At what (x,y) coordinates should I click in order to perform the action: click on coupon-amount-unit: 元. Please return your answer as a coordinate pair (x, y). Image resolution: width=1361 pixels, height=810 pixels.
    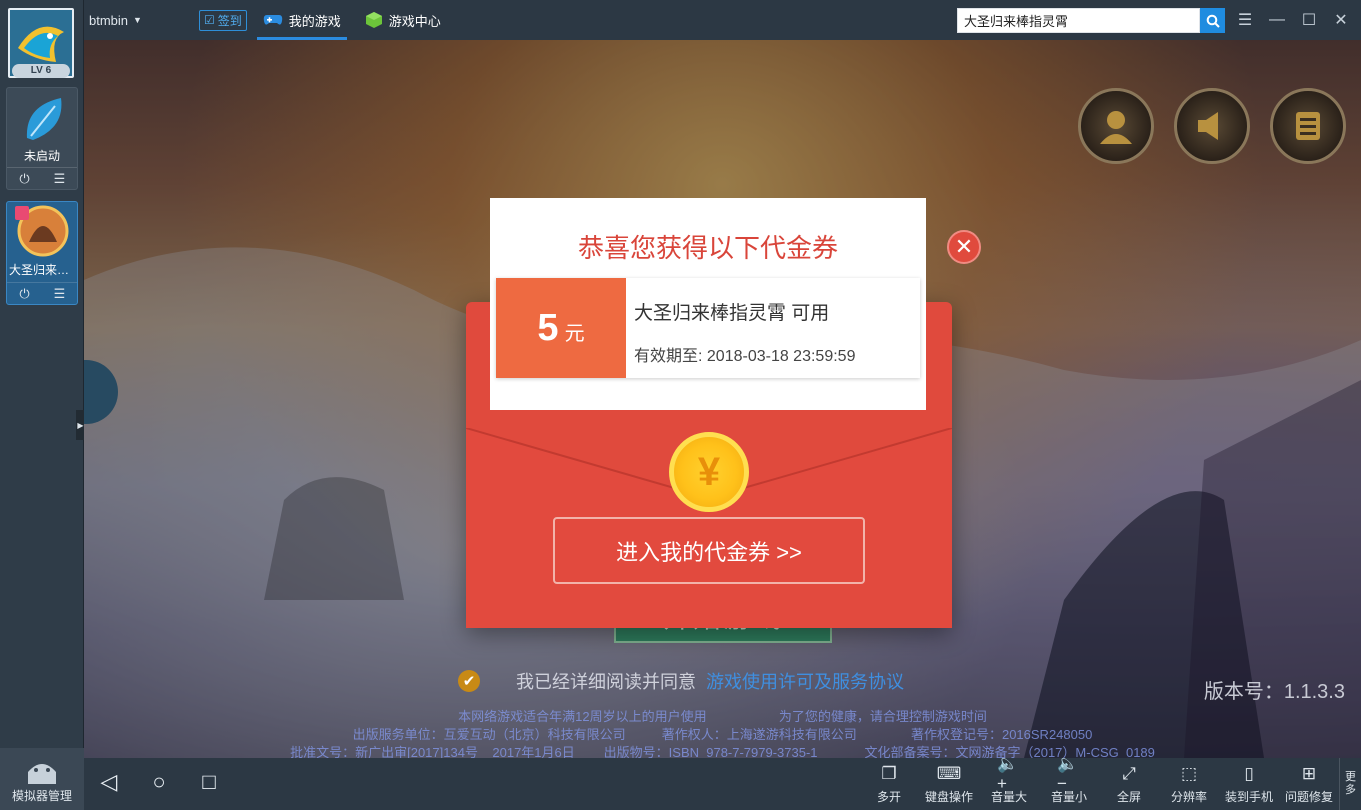
    Looking at the image, I should click on (574, 334).